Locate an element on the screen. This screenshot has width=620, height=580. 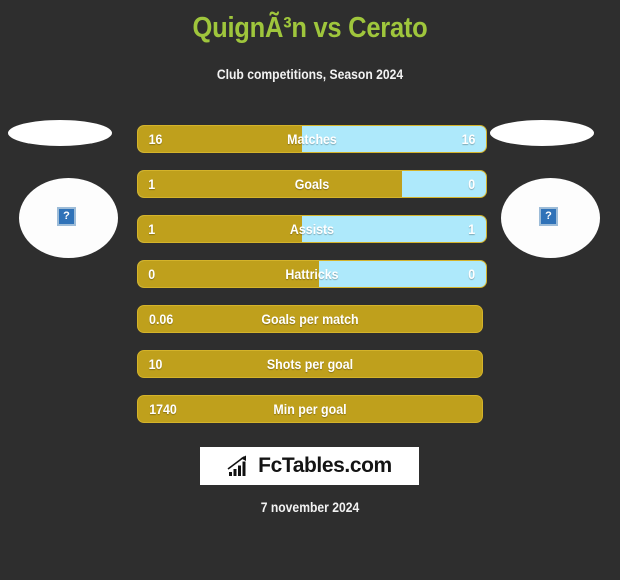
stat-bar: 1740 Min per goal is located at coordinates (310, 409).